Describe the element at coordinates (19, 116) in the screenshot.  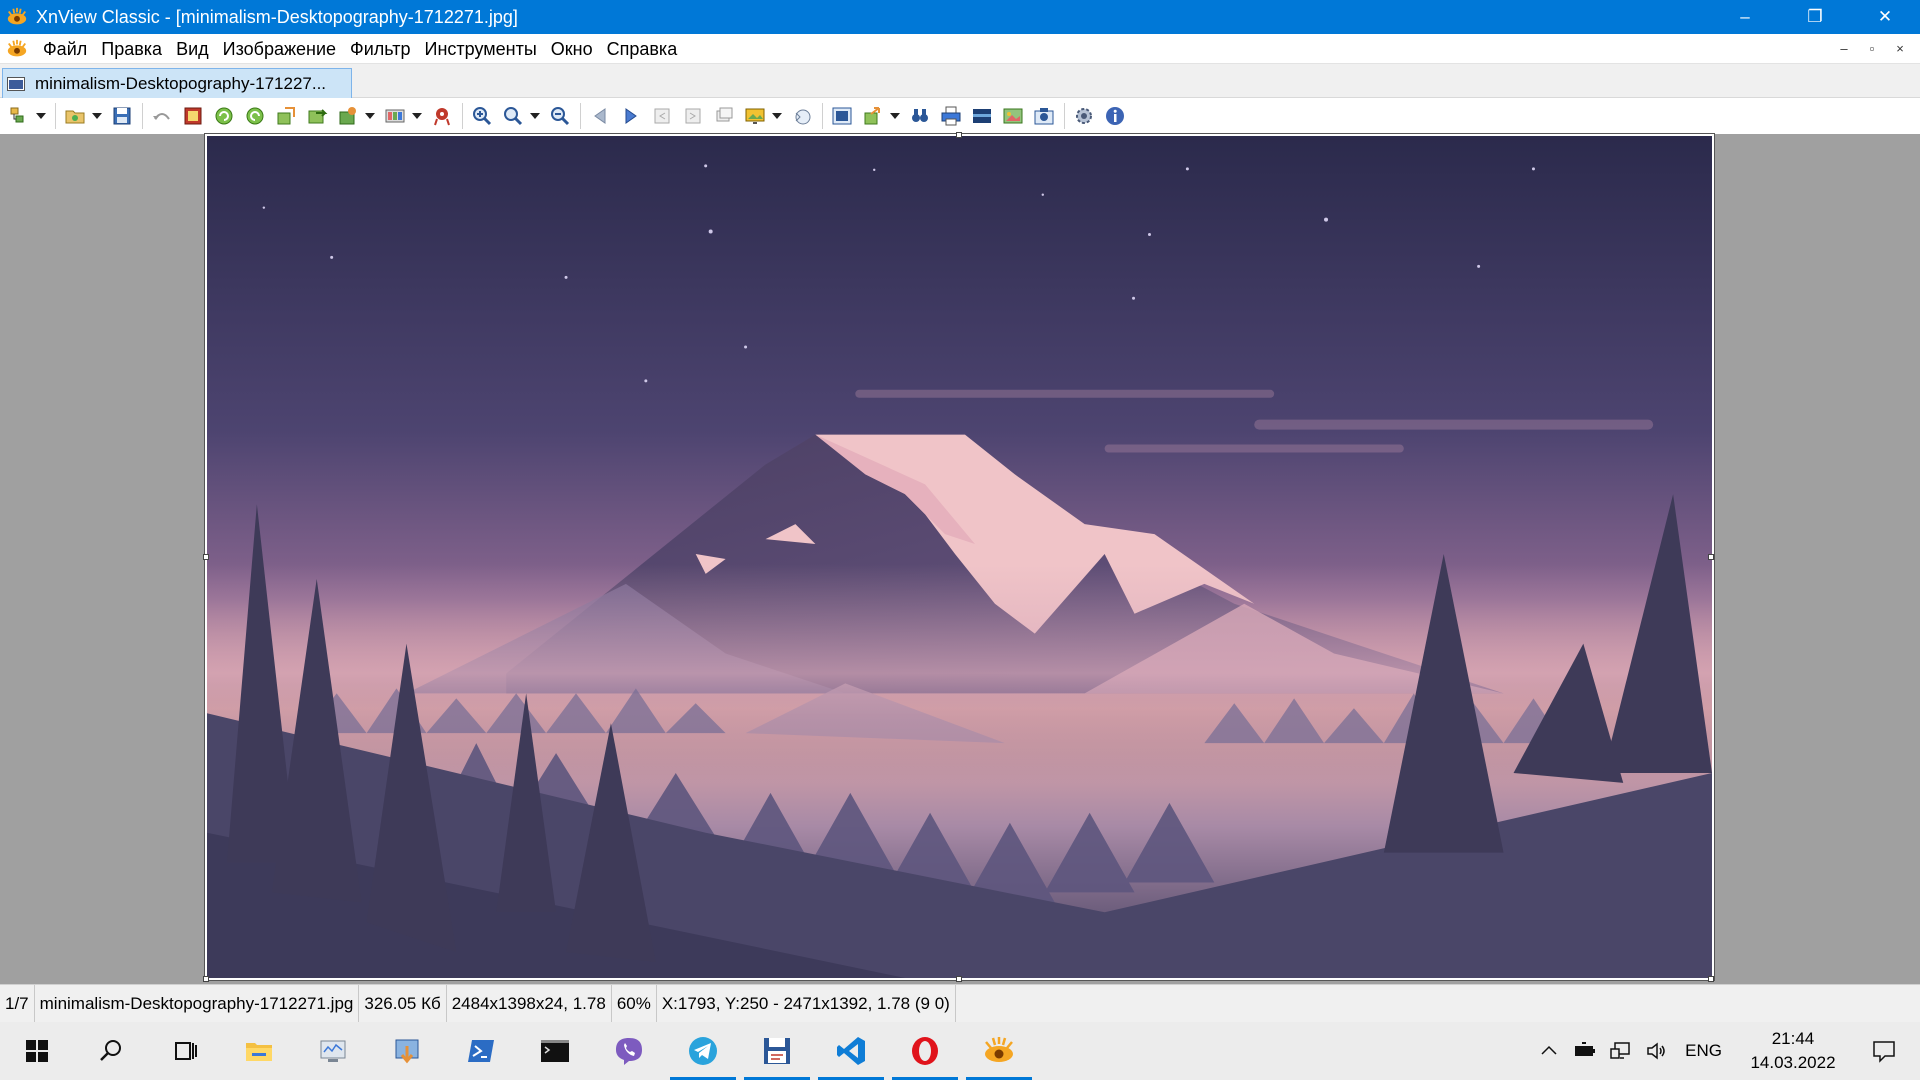
I see `browser-icon` at that location.